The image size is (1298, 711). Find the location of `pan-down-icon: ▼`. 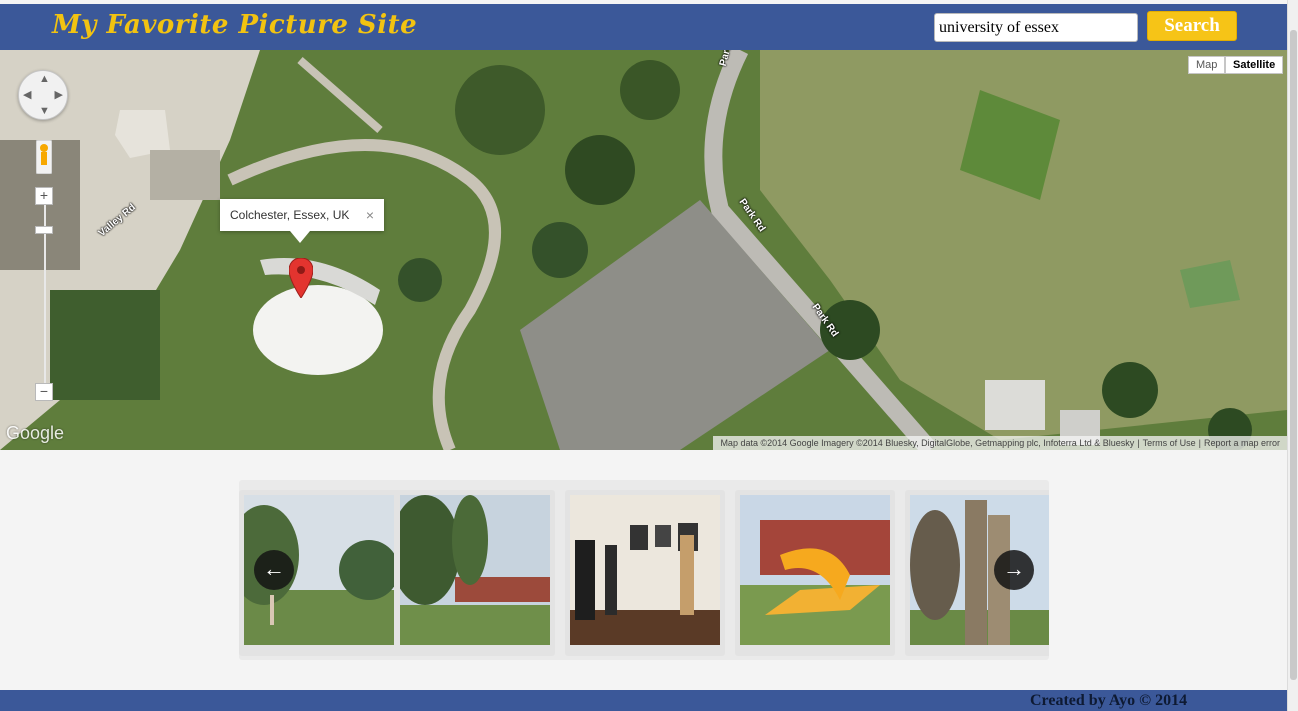

pan-down-icon: ▼ is located at coordinates (44, 111).